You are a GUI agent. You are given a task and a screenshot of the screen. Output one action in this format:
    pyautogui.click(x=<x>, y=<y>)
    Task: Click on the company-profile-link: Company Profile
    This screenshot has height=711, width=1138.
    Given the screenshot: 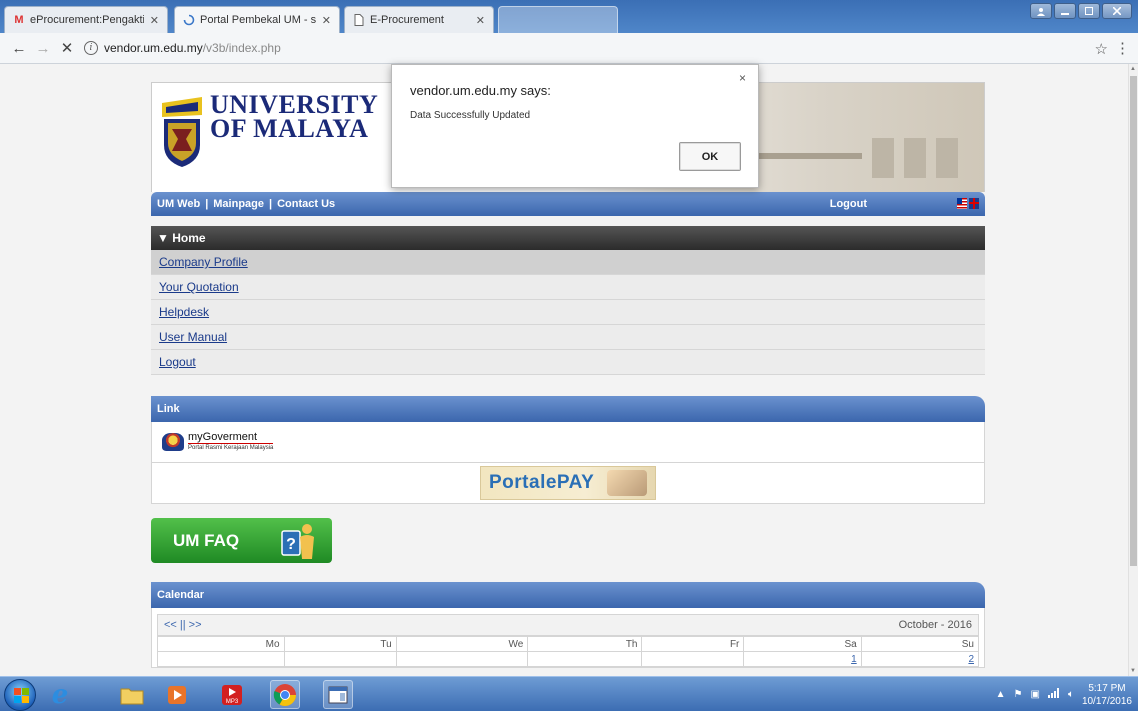 What is the action you would take?
    pyautogui.click(x=203, y=262)
    